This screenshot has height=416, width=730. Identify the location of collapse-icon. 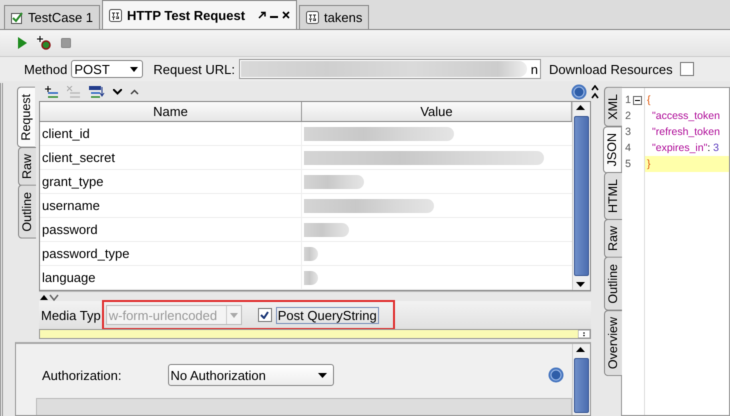
(637, 100).